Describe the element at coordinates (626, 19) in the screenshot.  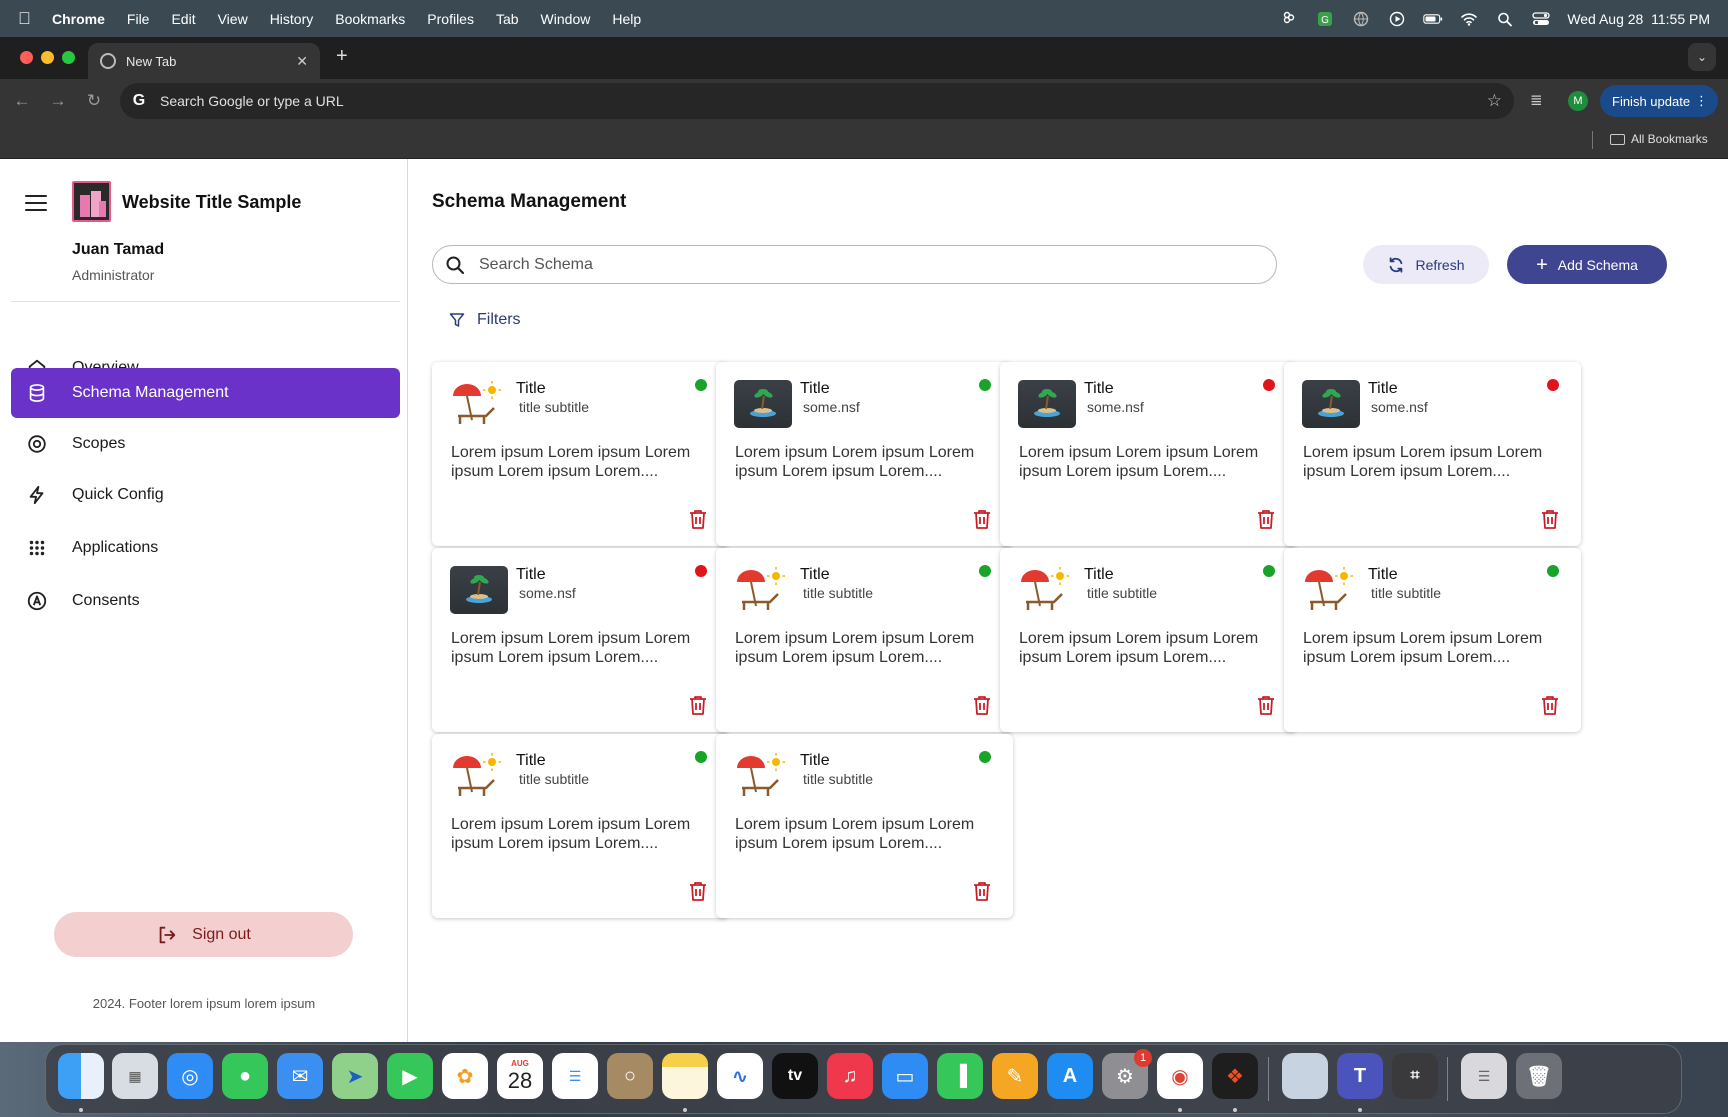
I see `menu-help: Help` at that location.